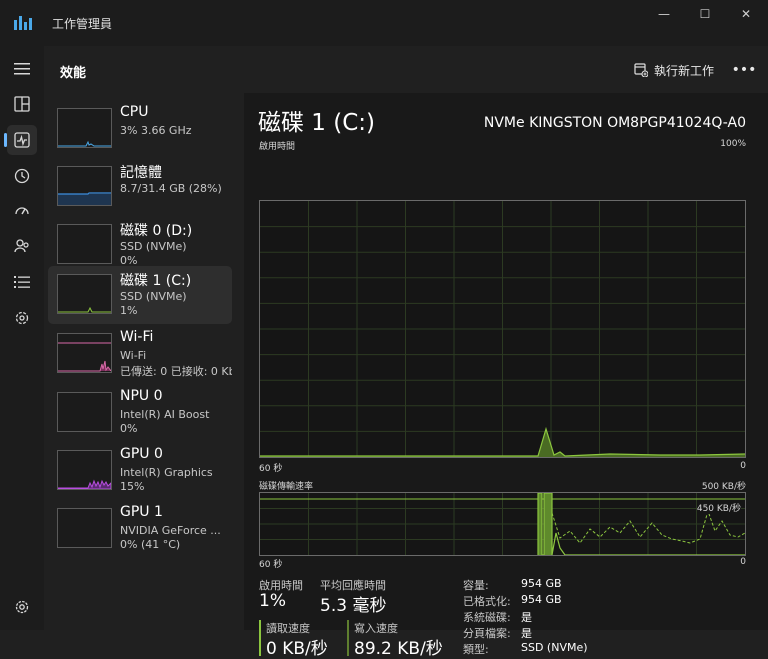 The width and height of the screenshot is (768, 659). I want to click on transfer-rate-graph-max: 500 KB/秒, so click(723, 487).